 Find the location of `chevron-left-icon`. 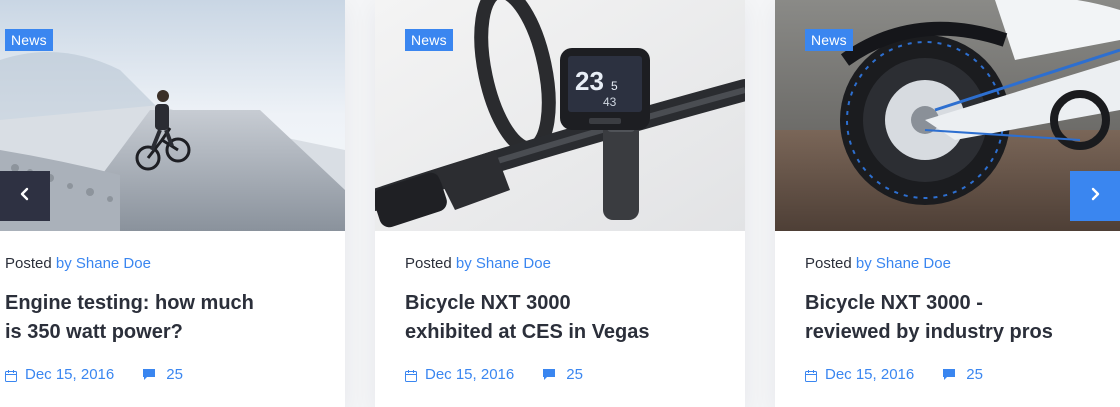

chevron-left-icon is located at coordinates (25, 196).